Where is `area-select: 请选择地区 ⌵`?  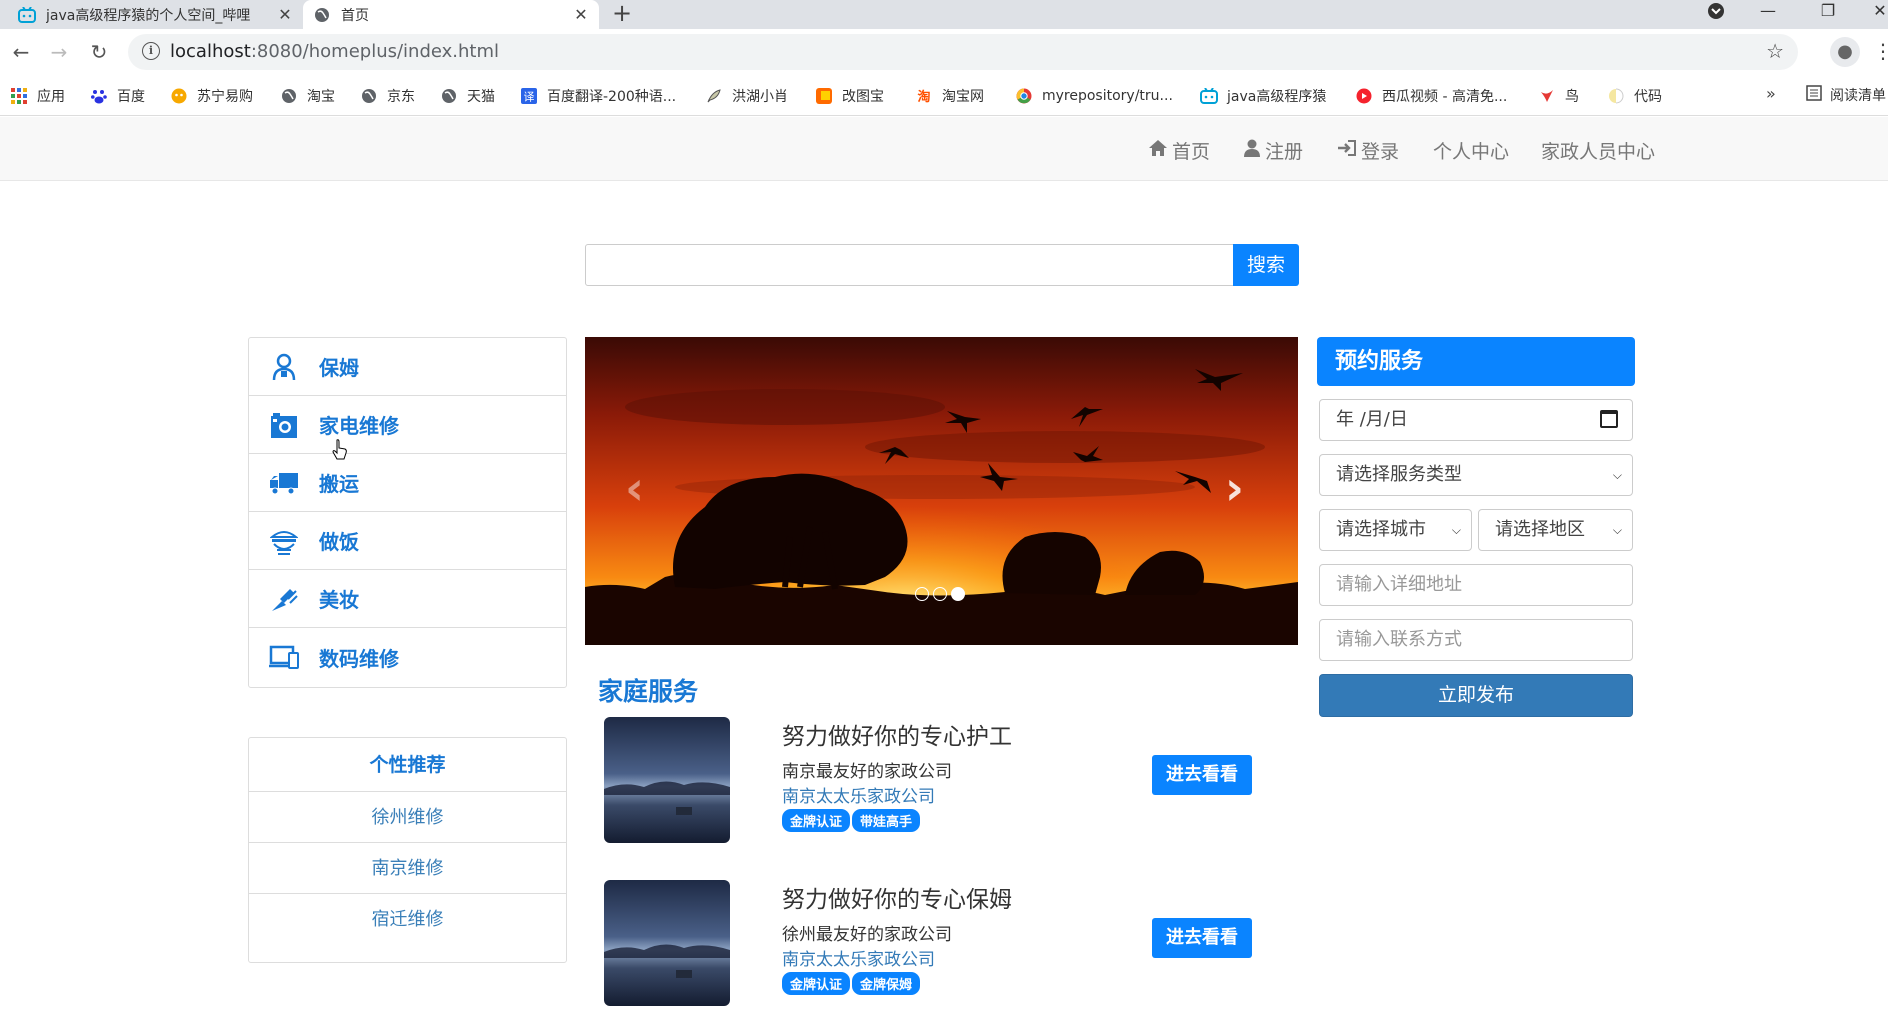
area-select: 请选择地区 ⌵ is located at coordinates (1555, 530).